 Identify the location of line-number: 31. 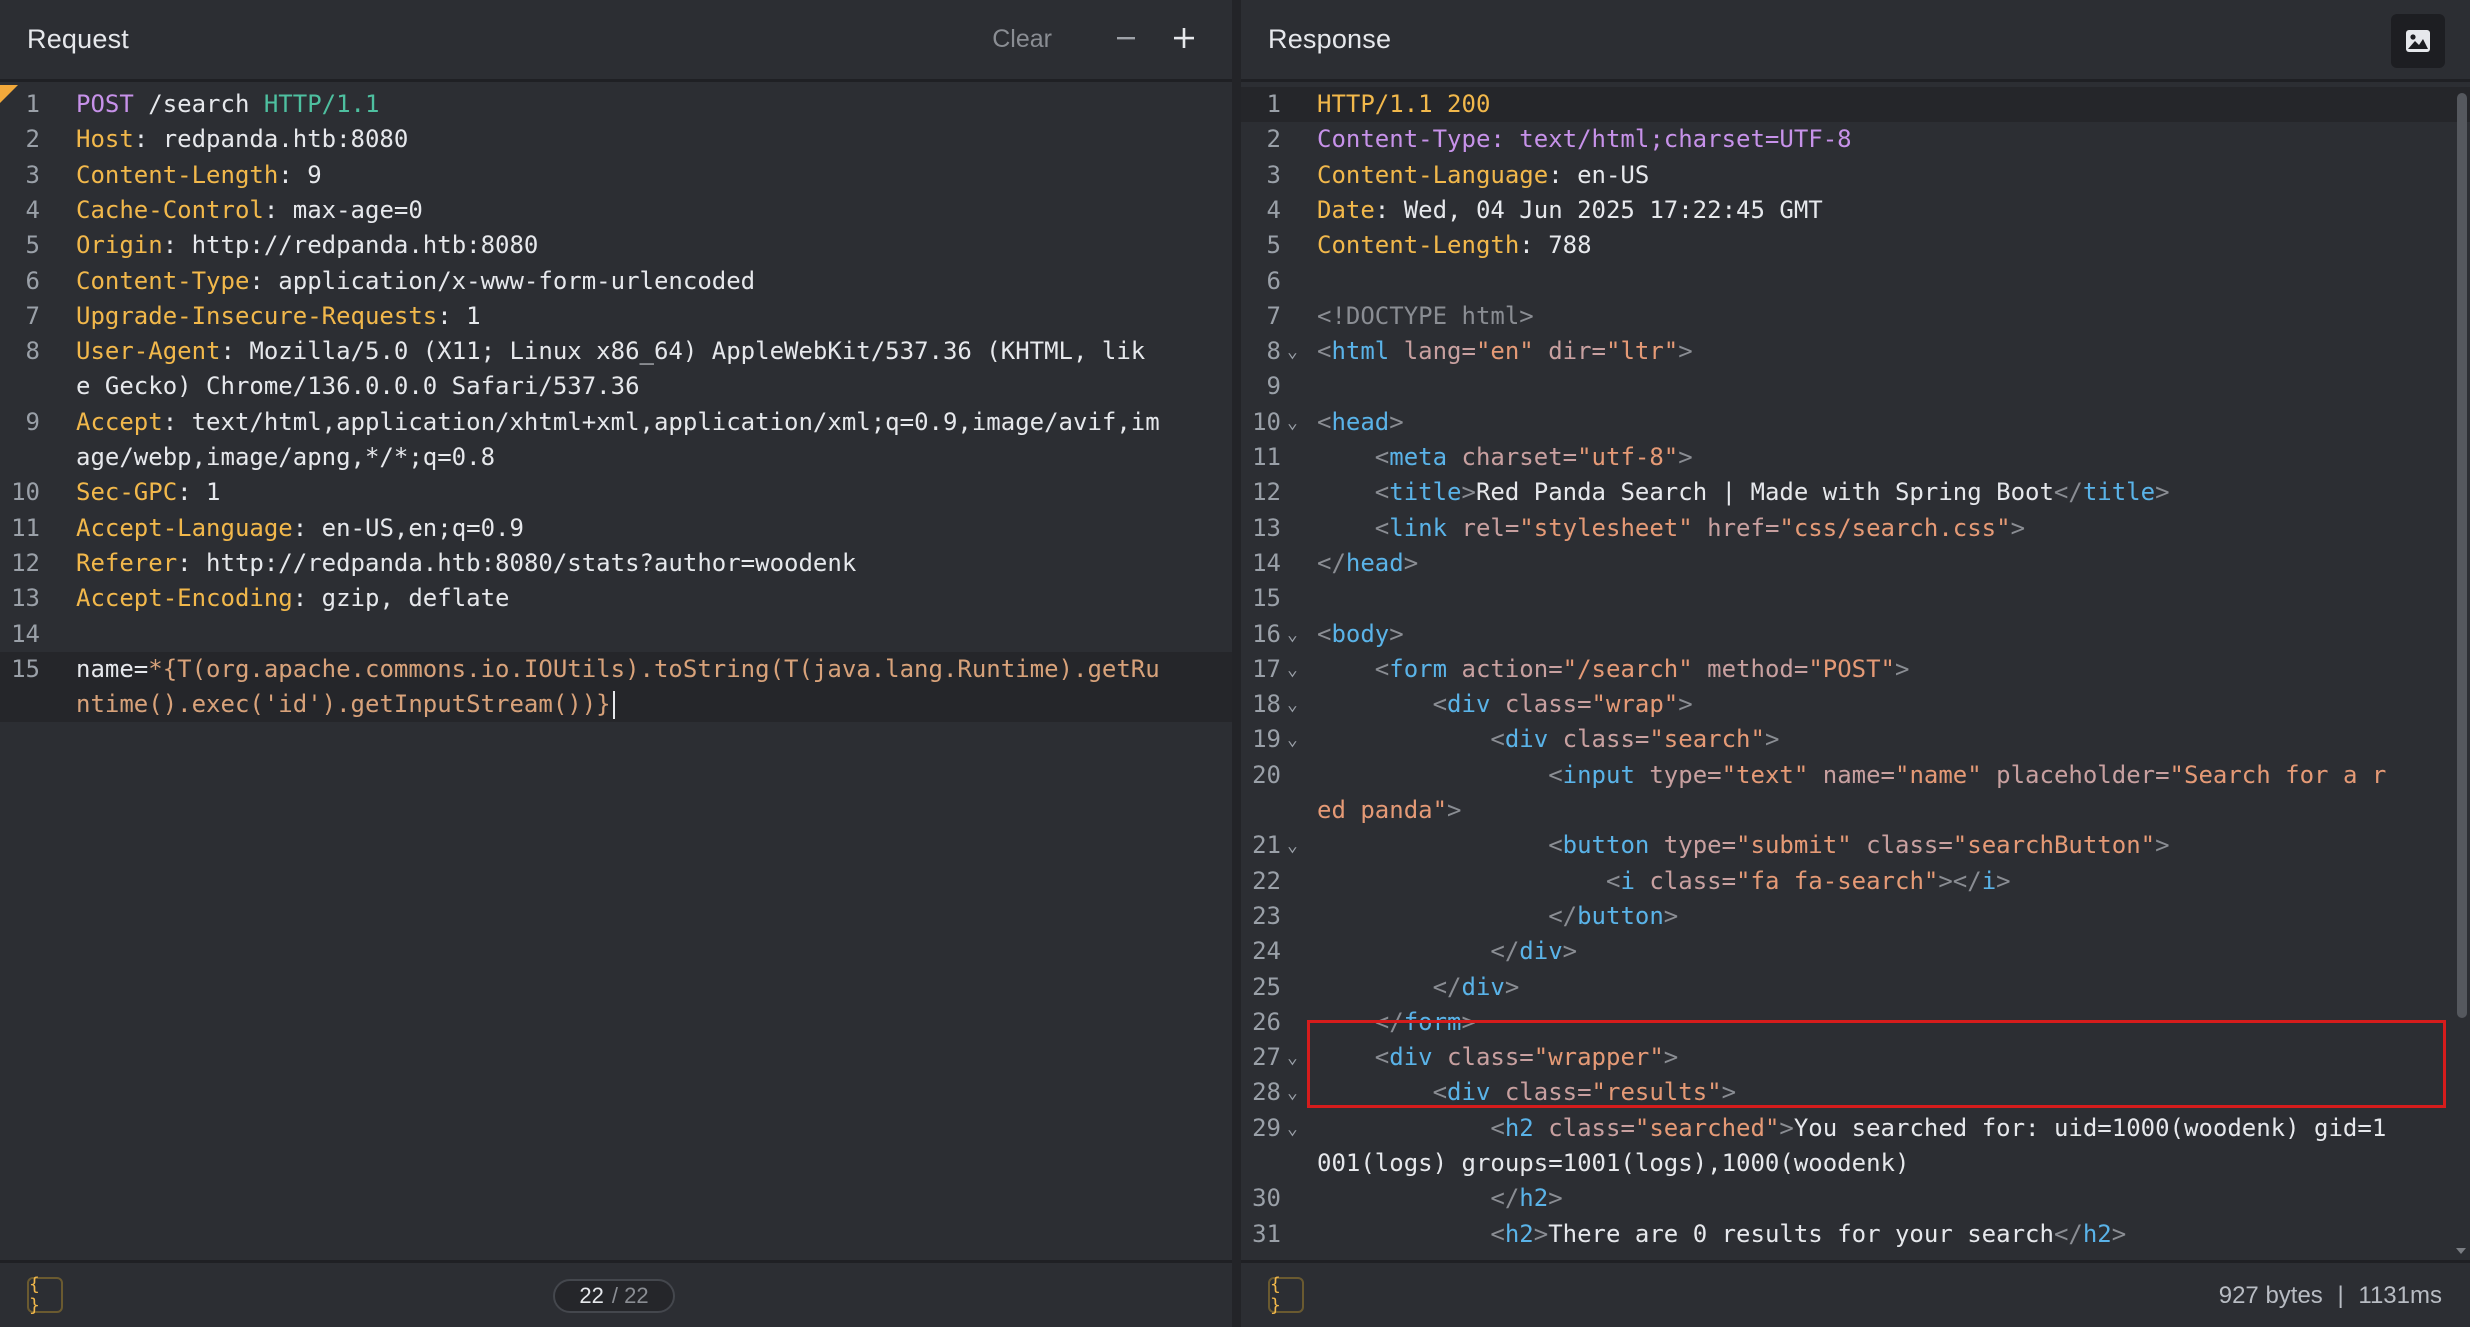
(1266, 1233).